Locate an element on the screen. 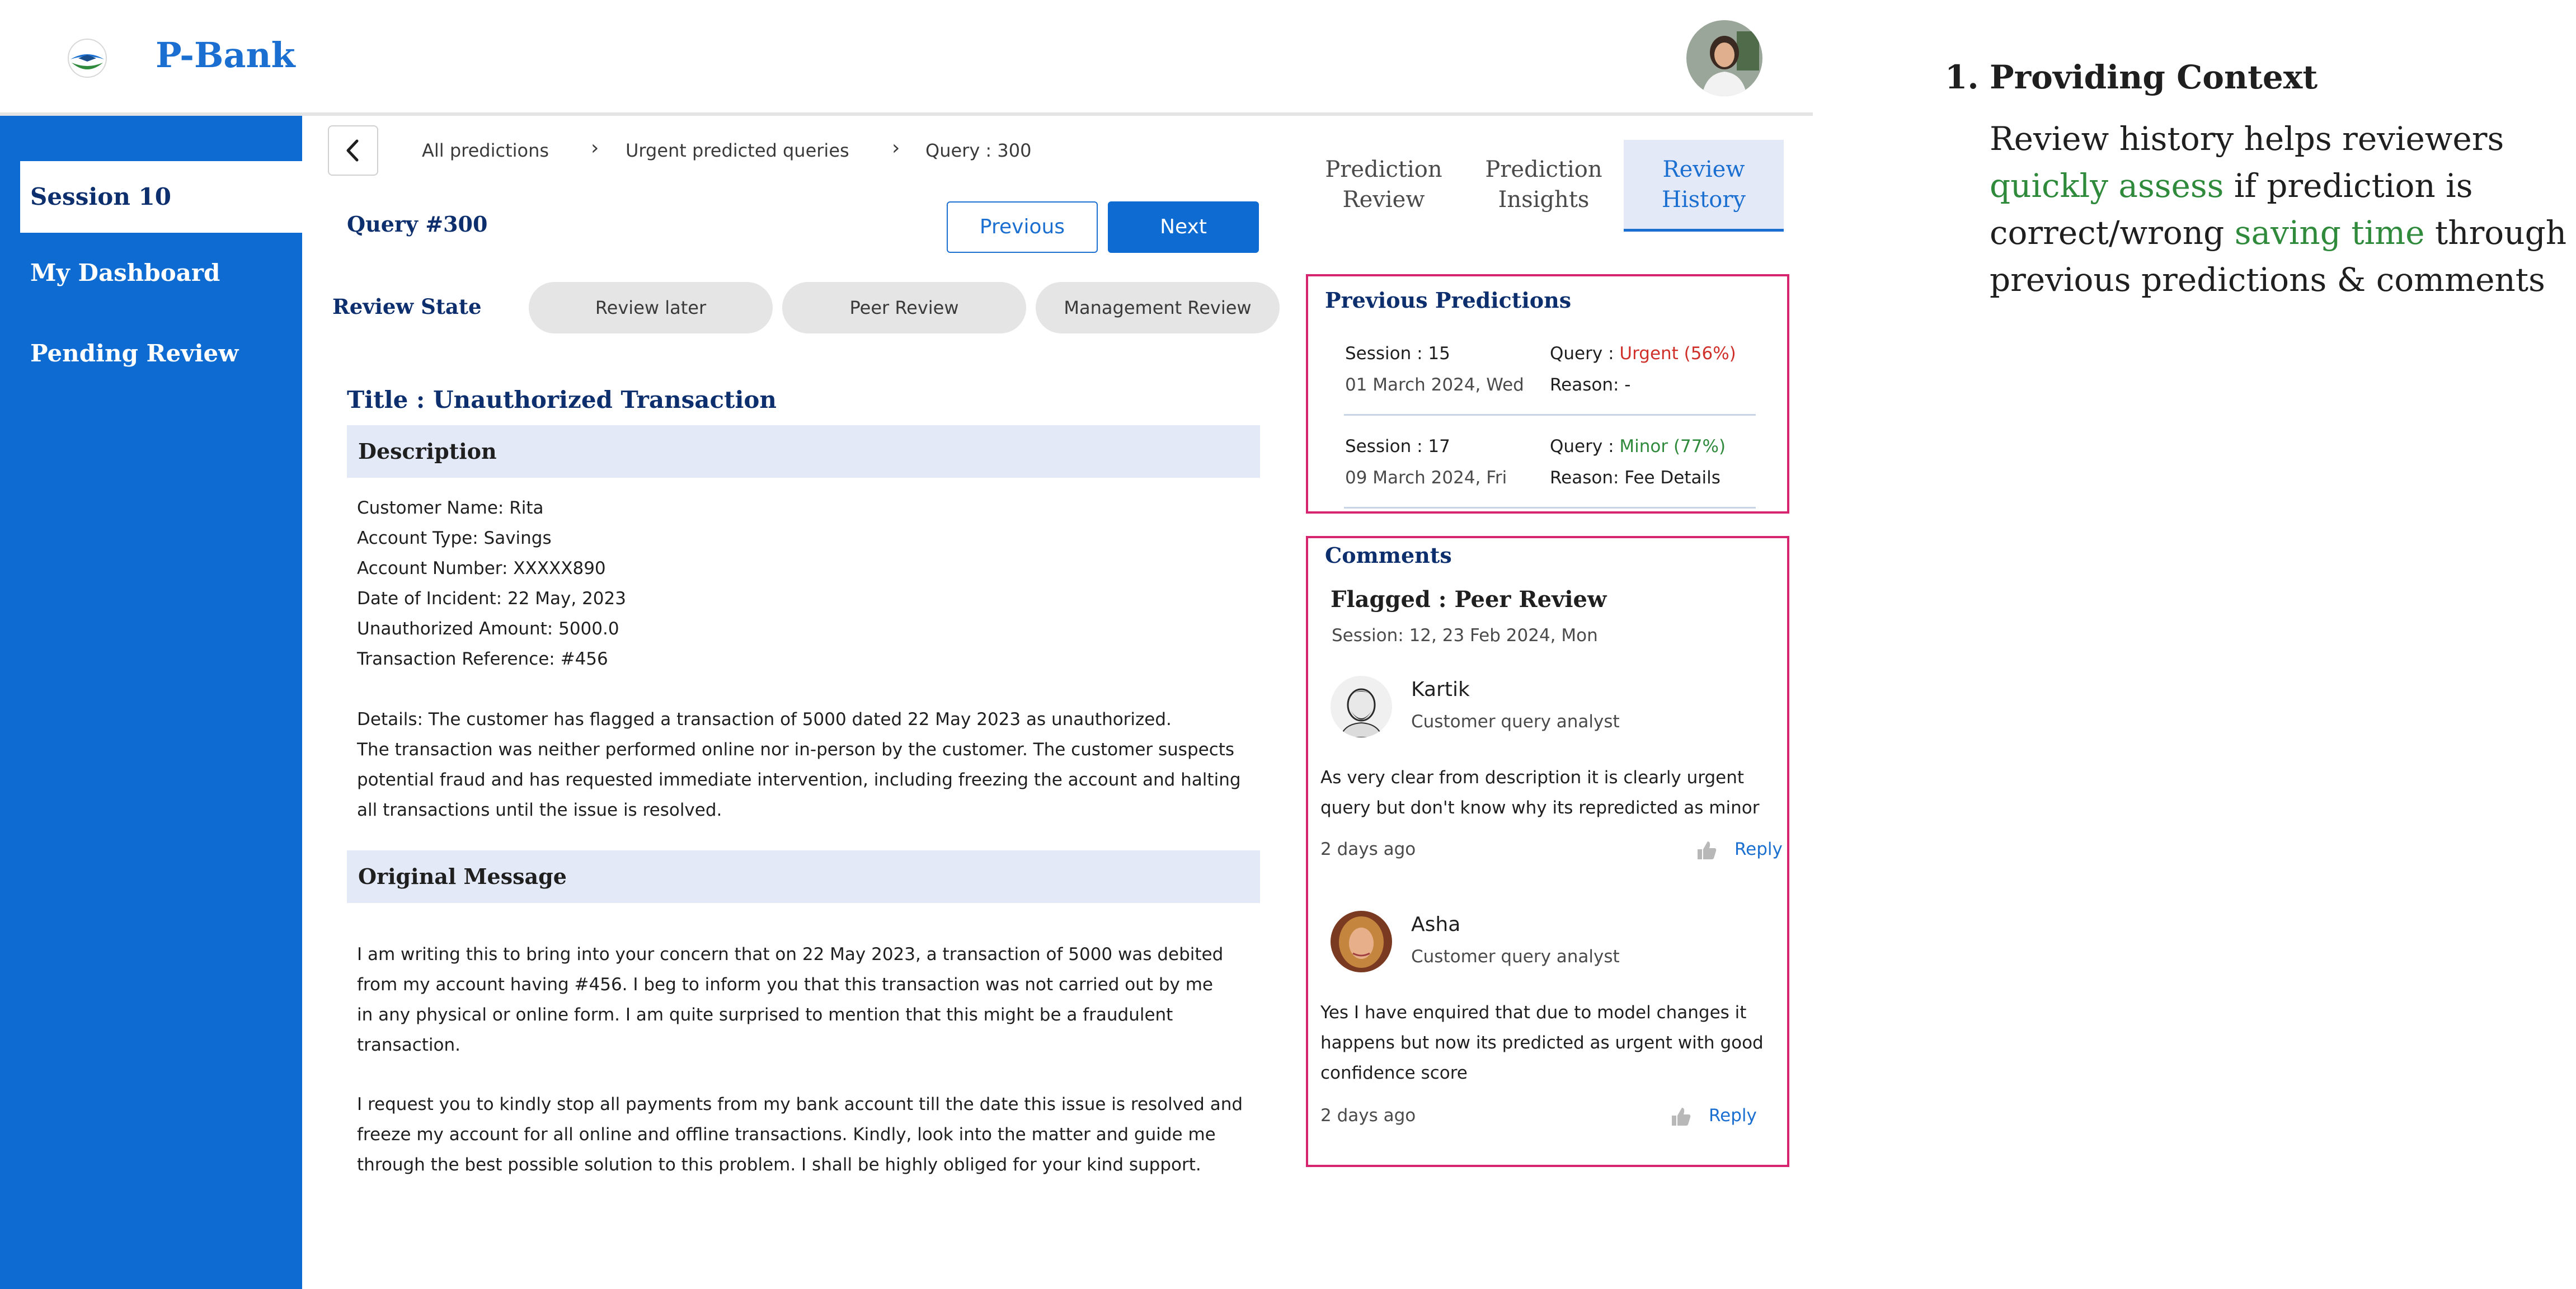 The image size is (2576, 1289). description-field: Account Type: Savings is located at coordinates (454, 538).